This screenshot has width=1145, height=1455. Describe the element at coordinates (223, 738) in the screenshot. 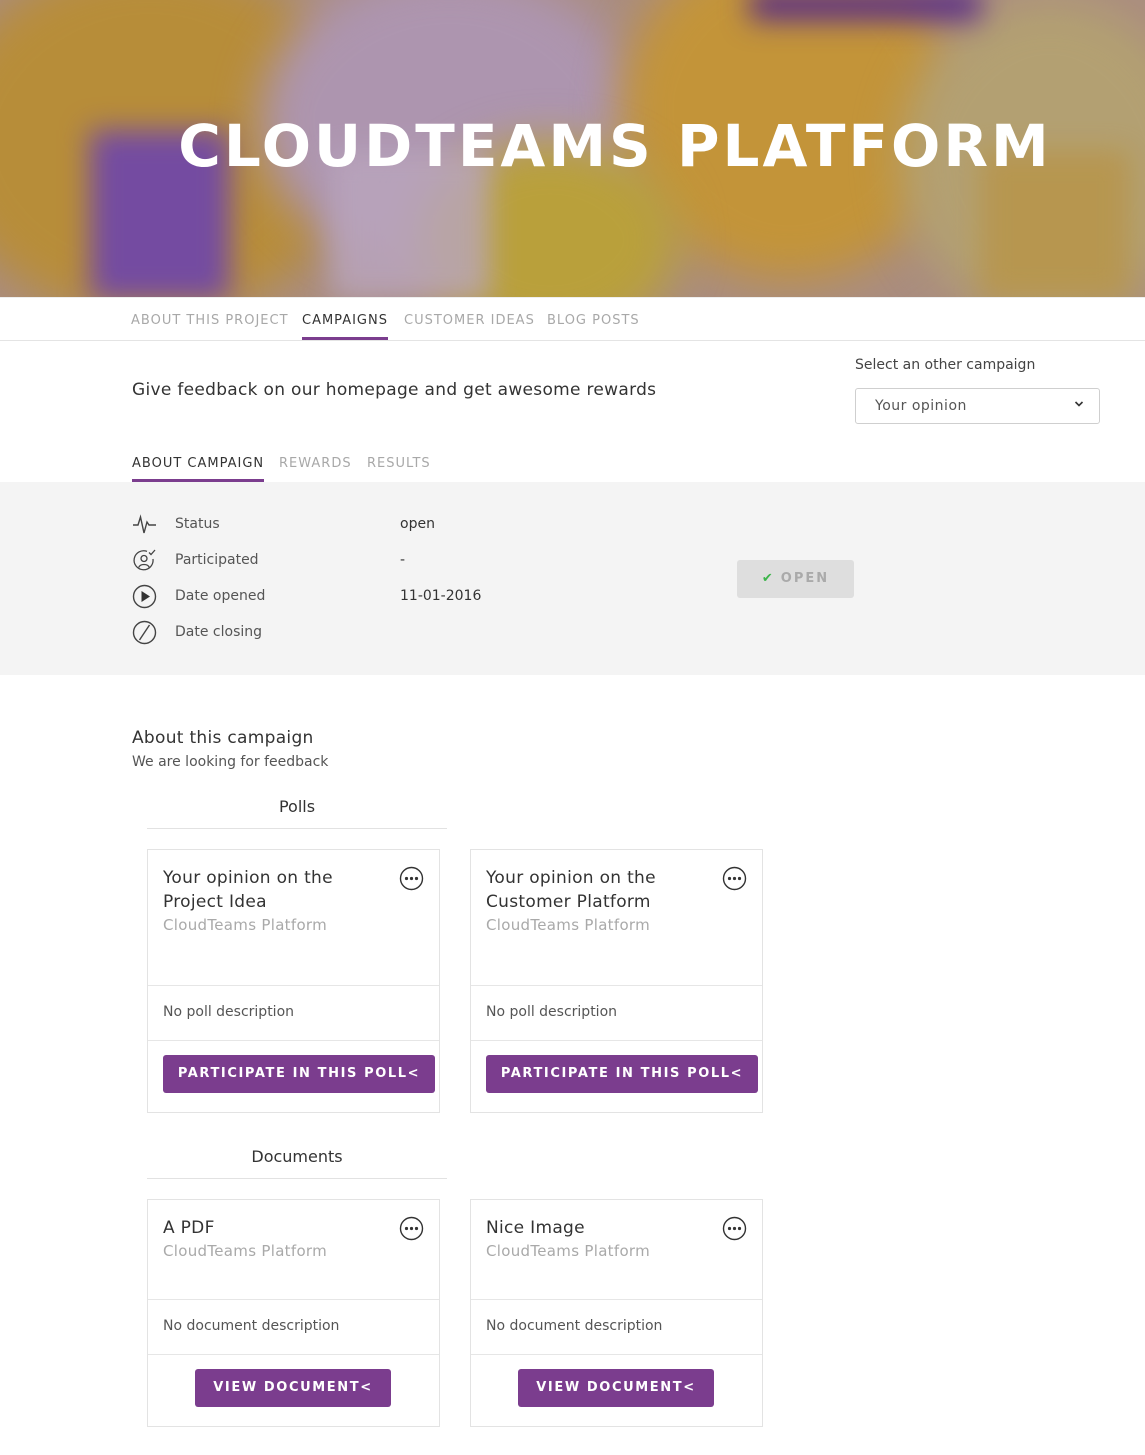

I see `about-campaign-title: About this campaign` at that location.